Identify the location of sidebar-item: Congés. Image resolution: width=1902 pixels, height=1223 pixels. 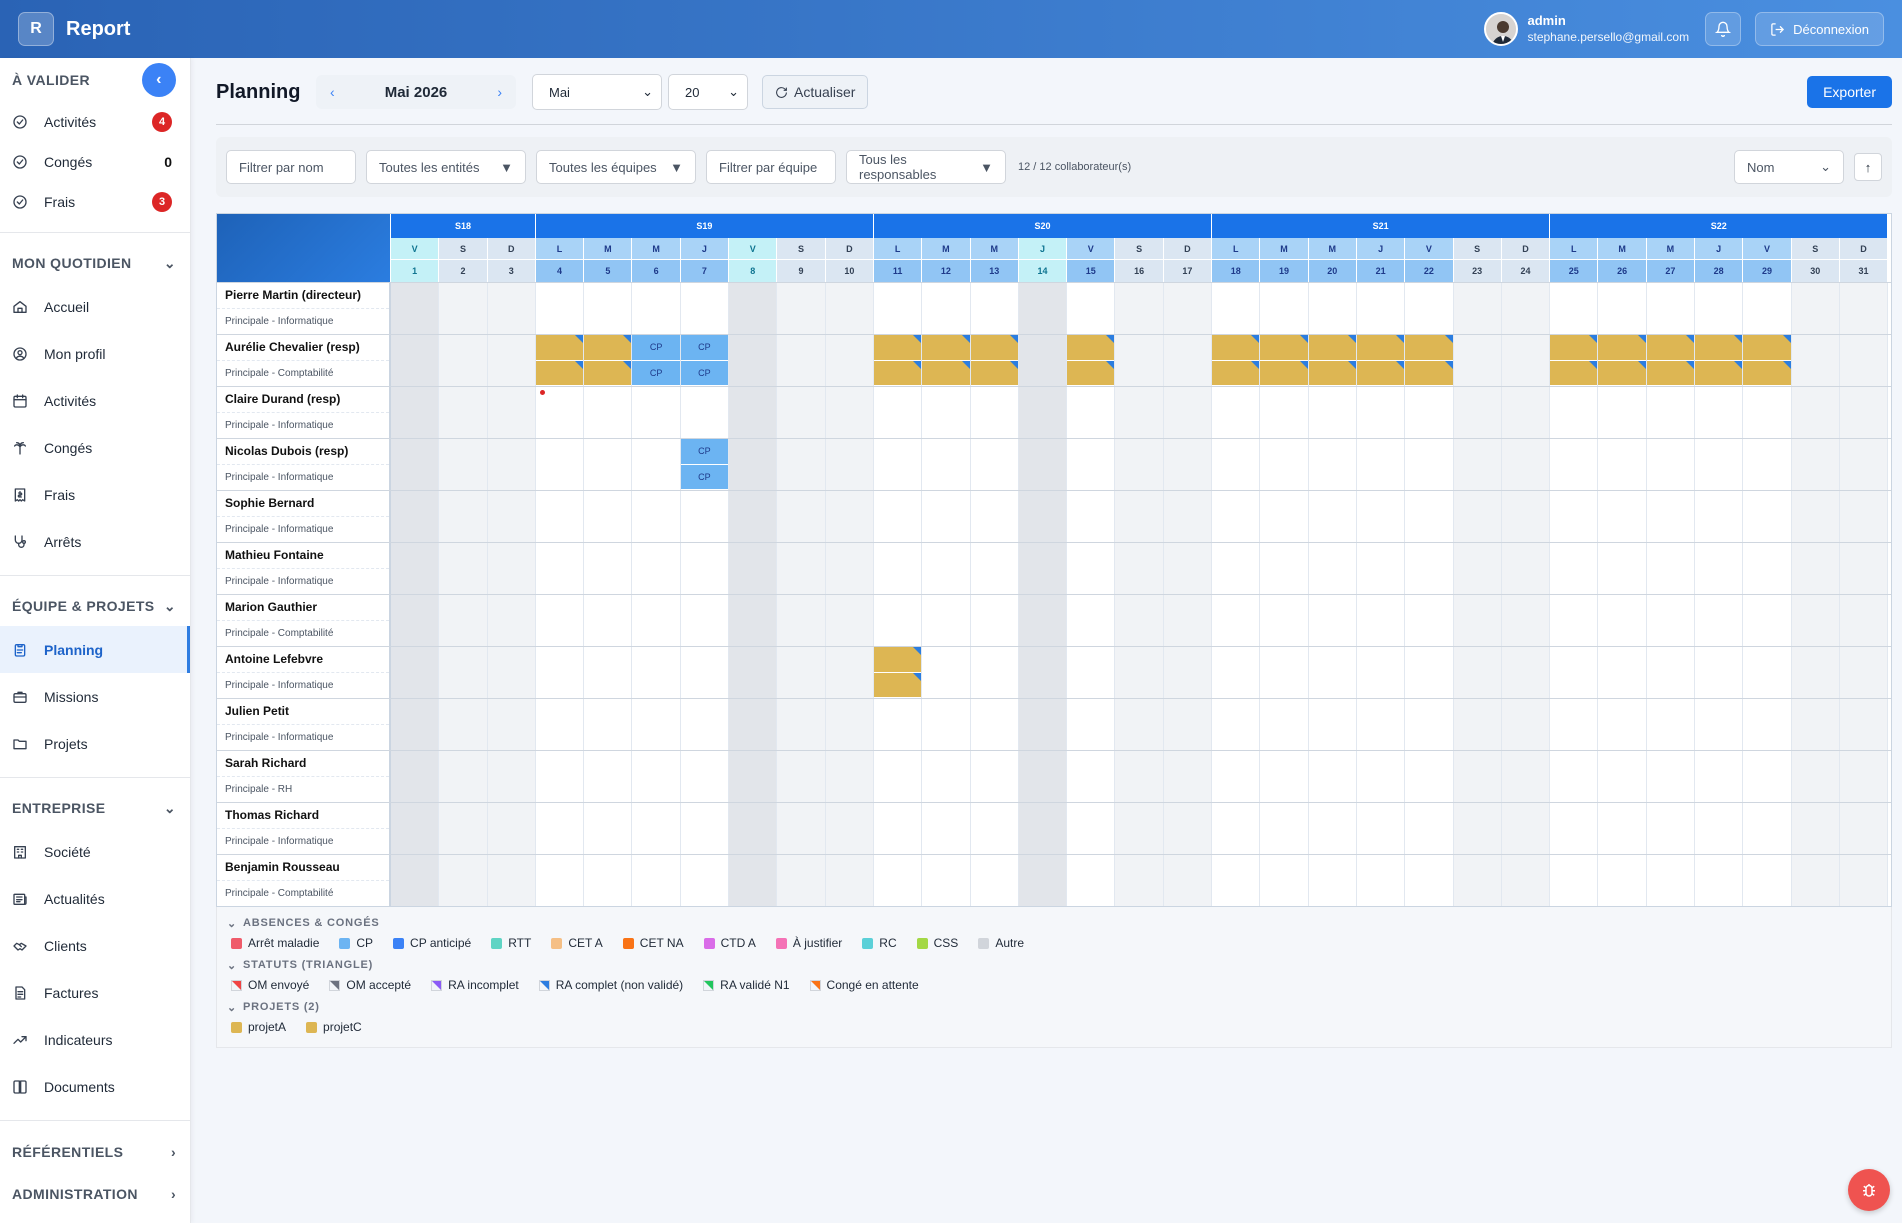
(95, 447).